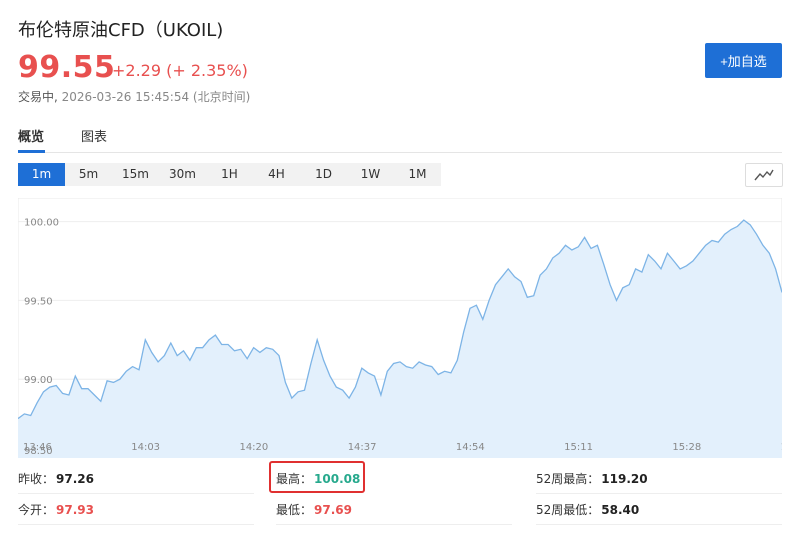 This screenshot has width=800, height=543. I want to click on prev-close-value: 97.26, so click(75, 479).